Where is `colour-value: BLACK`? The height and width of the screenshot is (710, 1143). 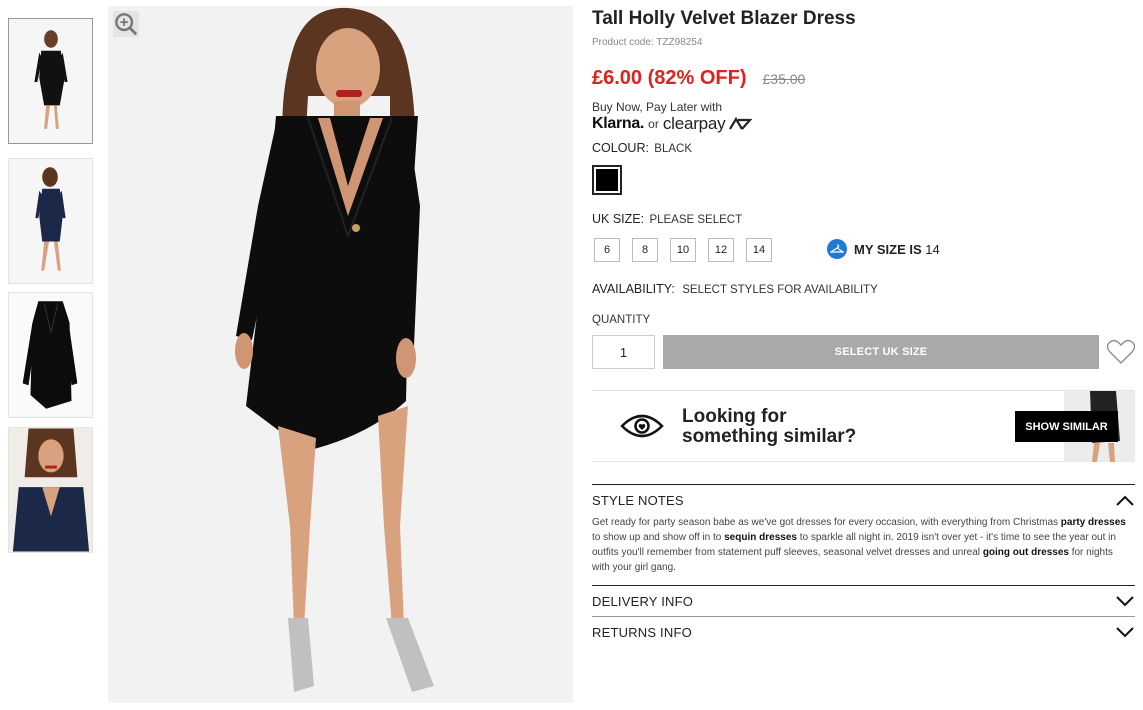 colour-value: BLACK is located at coordinates (673, 149).